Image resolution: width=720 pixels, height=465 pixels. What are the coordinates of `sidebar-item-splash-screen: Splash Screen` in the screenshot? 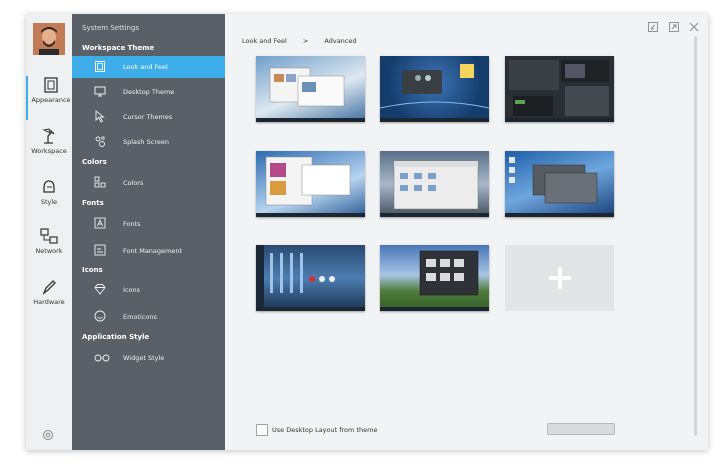 It's located at (148, 142).